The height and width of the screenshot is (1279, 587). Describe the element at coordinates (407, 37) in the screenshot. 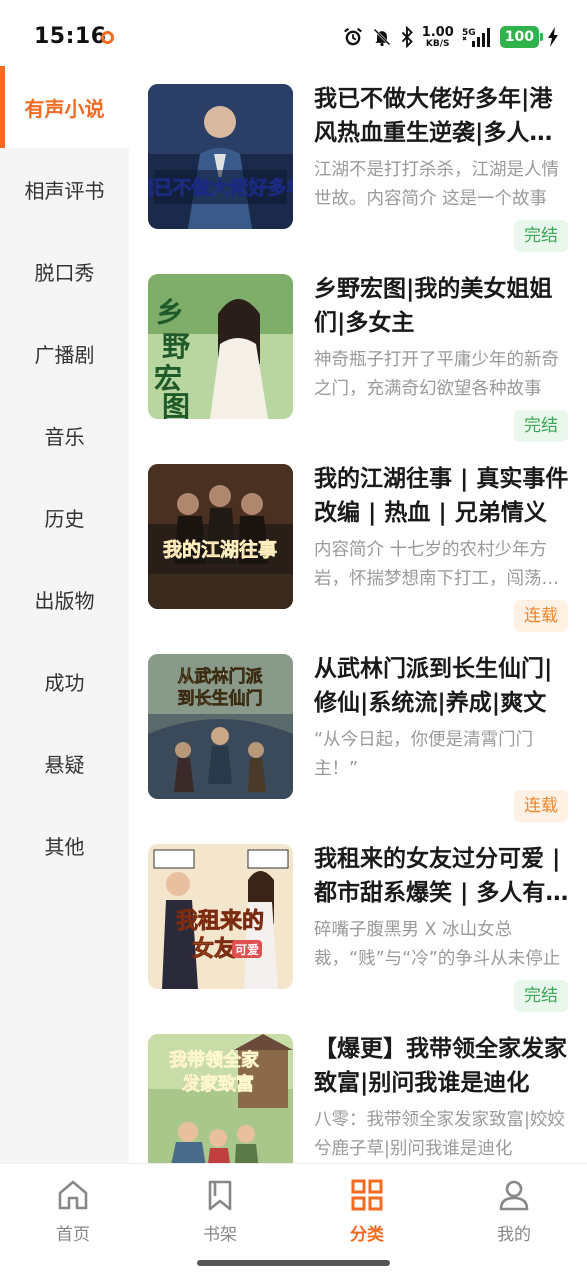

I see `bluetooth-icon` at that location.